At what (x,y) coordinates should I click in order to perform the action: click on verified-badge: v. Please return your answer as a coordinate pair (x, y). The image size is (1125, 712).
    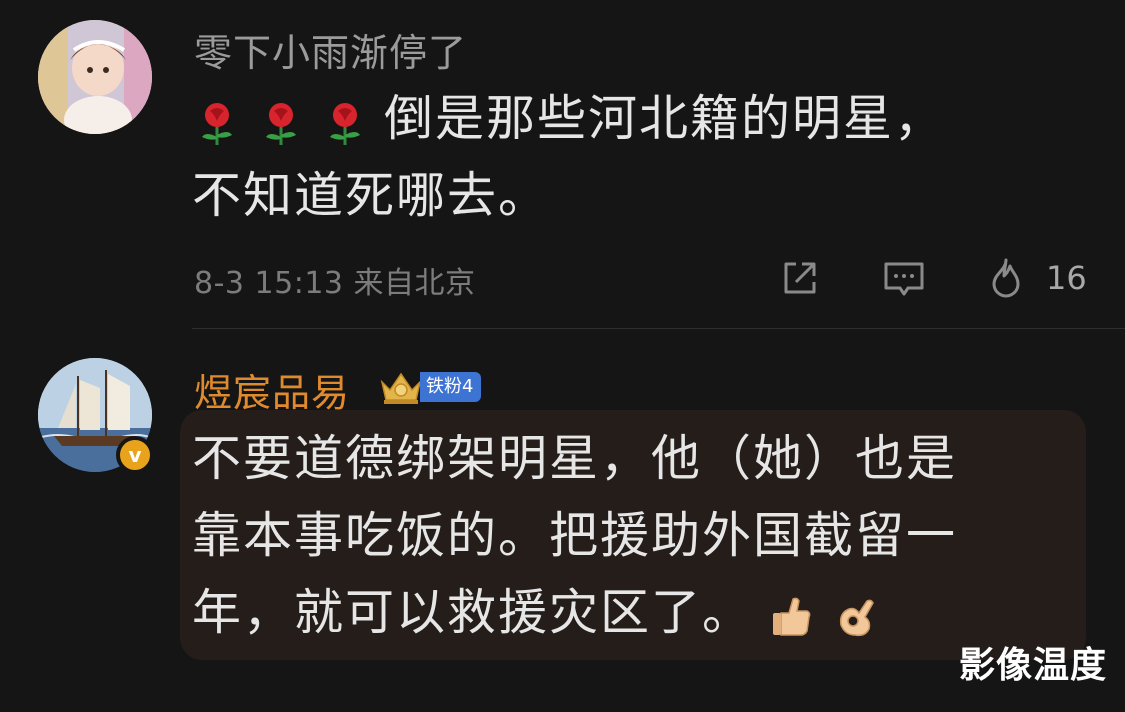
    Looking at the image, I should click on (135, 455).